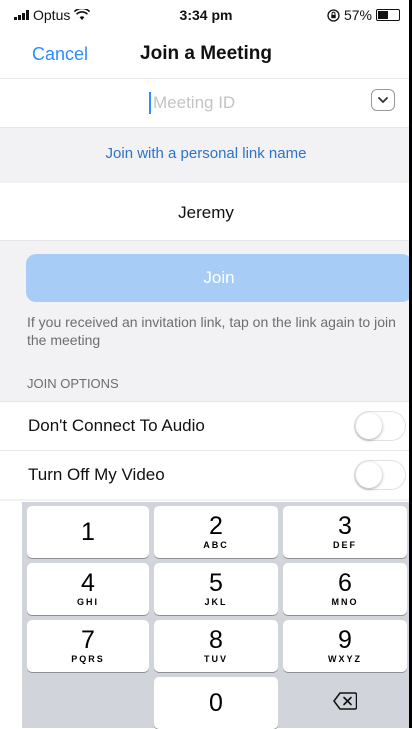  Describe the element at coordinates (206, 15) in the screenshot. I see `status-bar: Optus 3:34 pm 57%` at that location.